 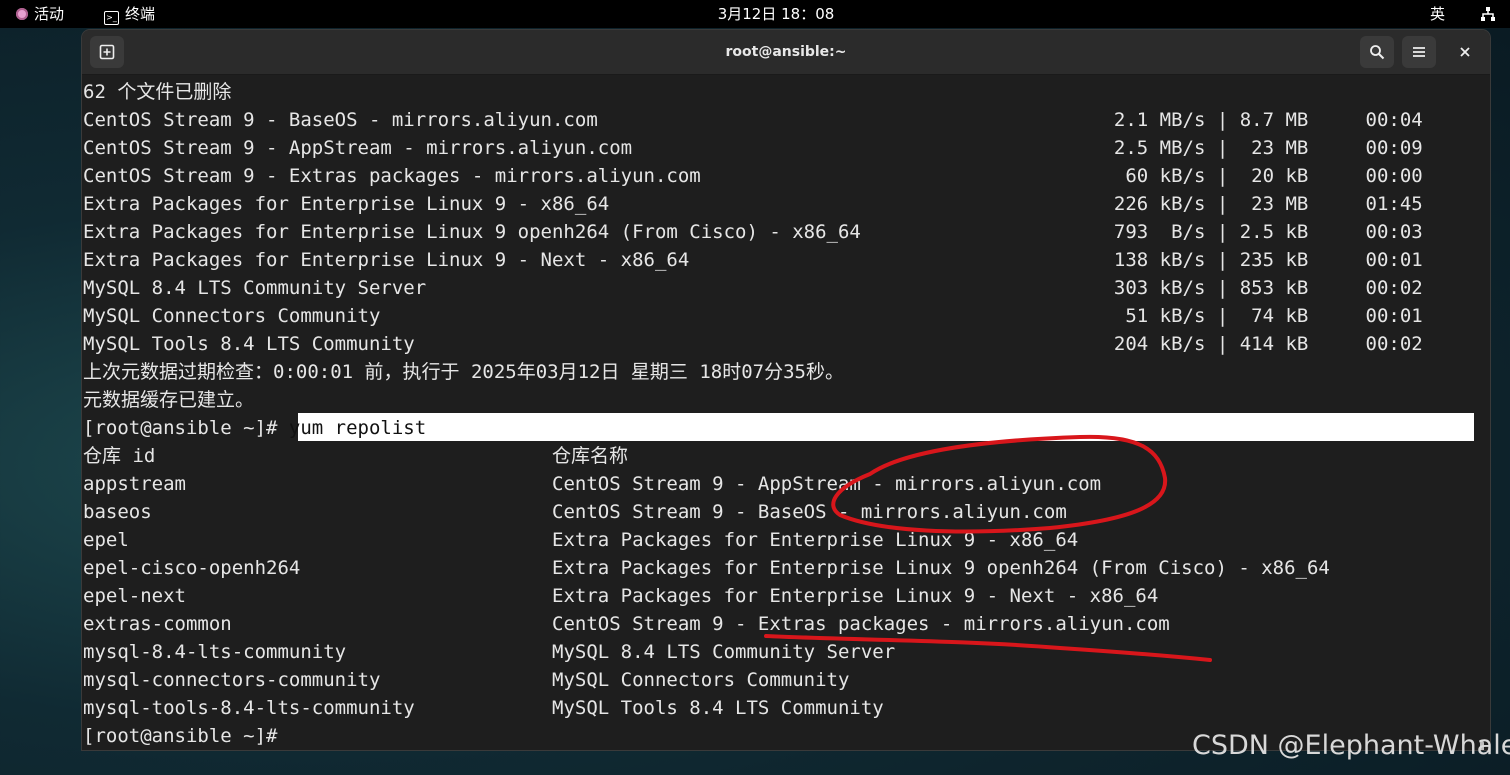 What do you see at coordinates (1437, 14) in the screenshot?
I see `input-method-indicator: 英` at bounding box center [1437, 14].